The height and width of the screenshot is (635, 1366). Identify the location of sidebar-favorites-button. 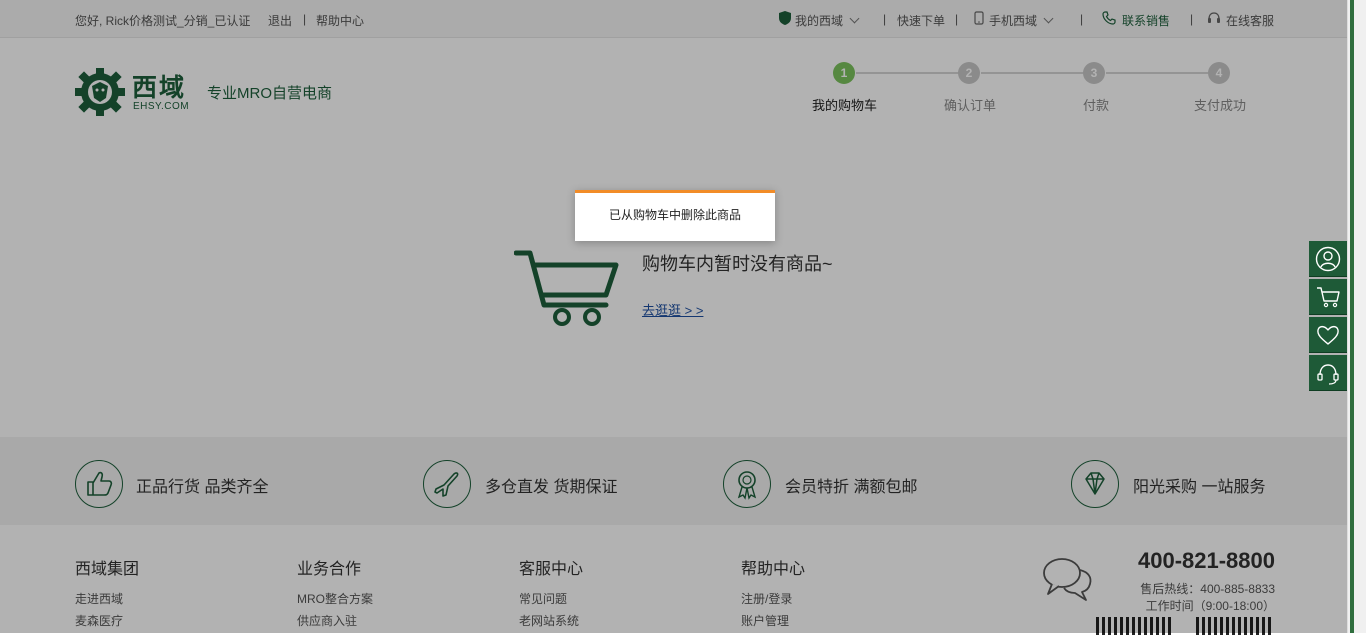
(1328, 335).